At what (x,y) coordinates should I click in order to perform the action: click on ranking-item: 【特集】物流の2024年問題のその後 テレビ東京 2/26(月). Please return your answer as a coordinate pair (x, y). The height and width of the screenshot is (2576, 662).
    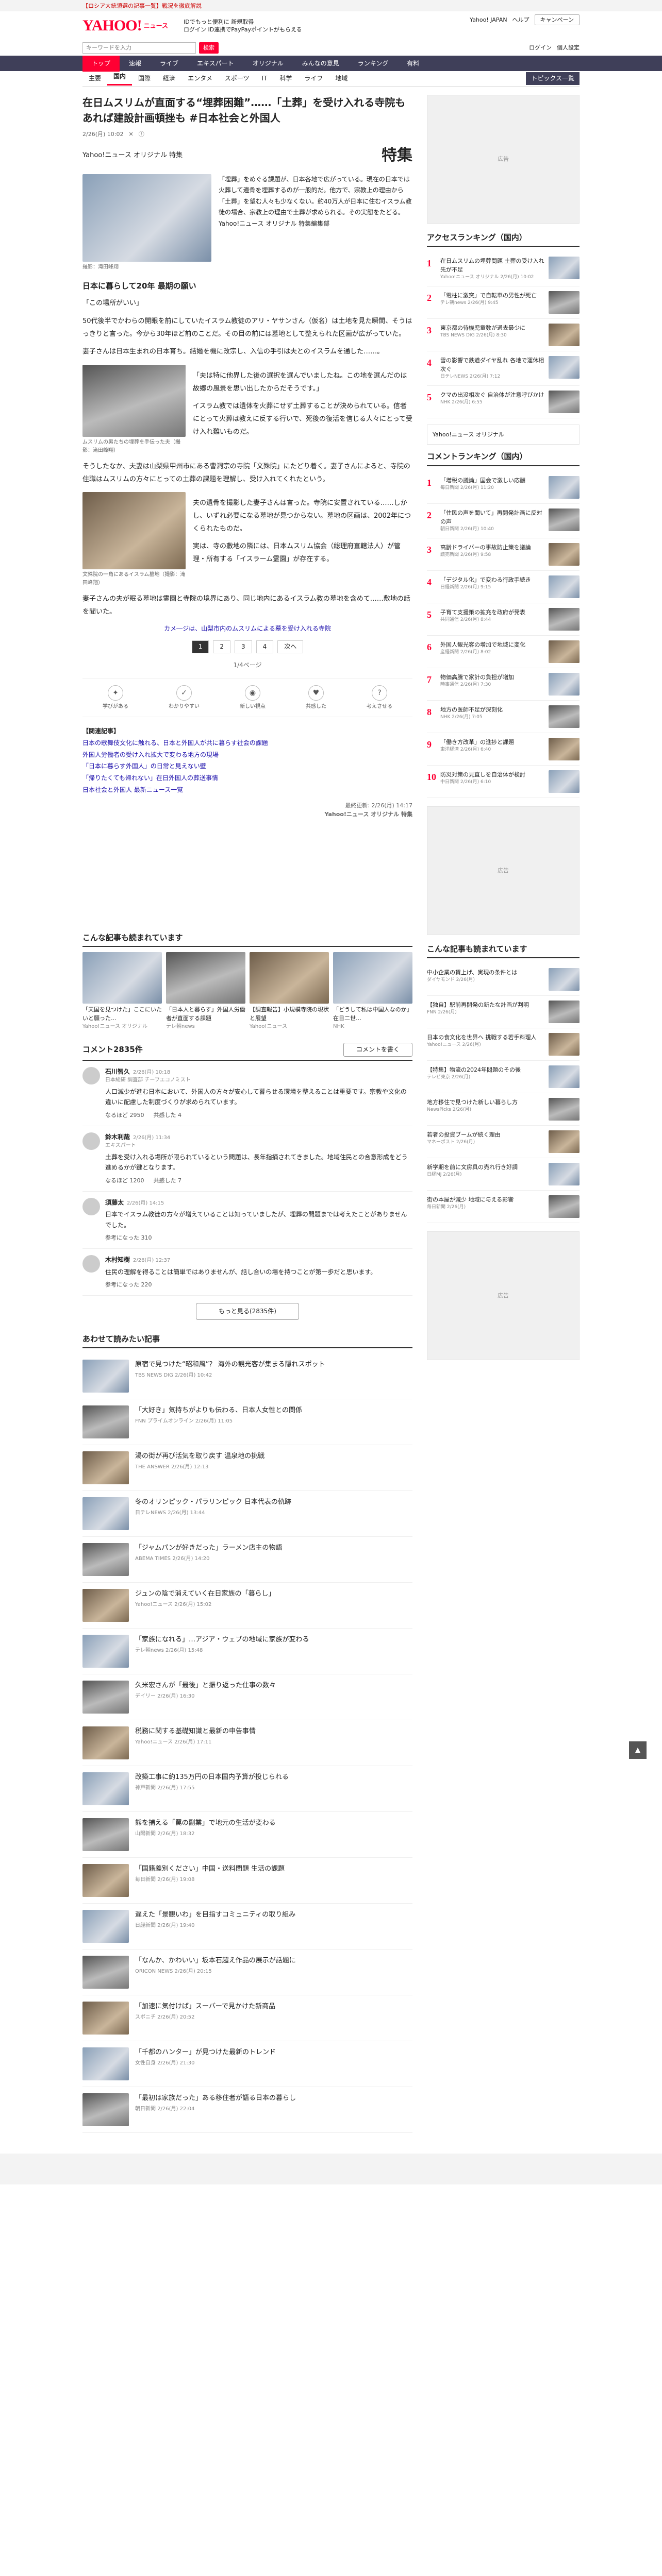
    Looking at the image, I should click on (503, 1077).